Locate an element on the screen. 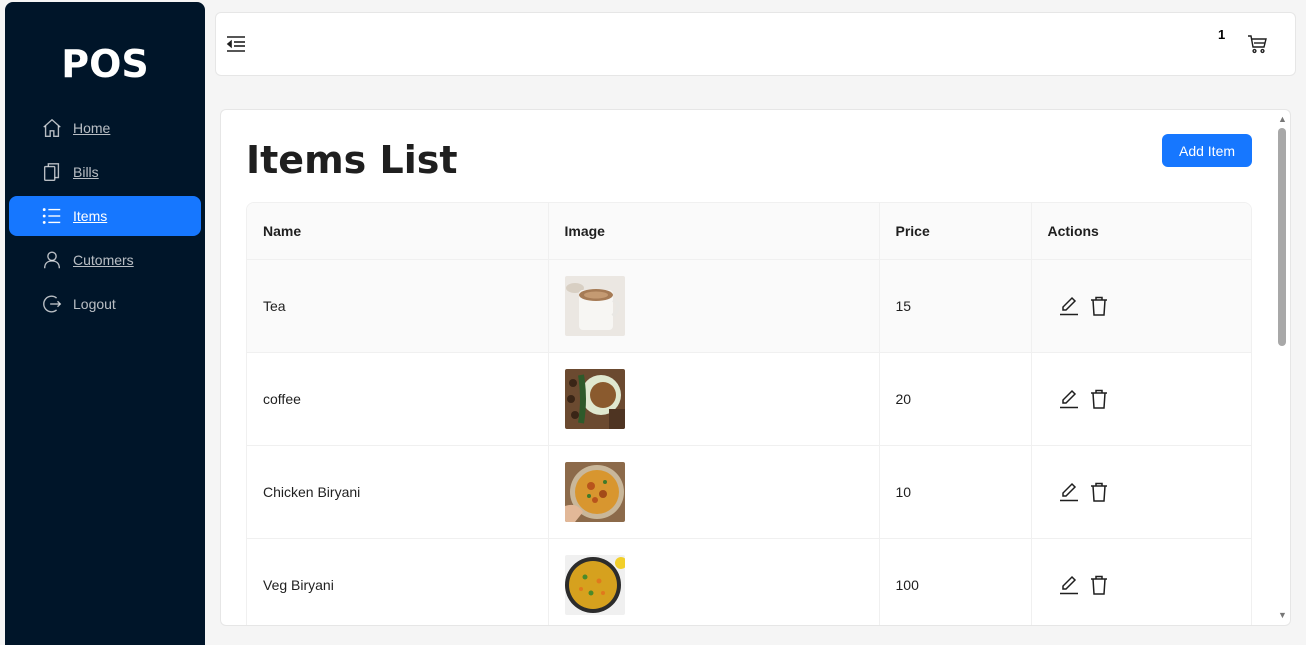 Image resolution: width=1306 pixels, height=645 pixels. table-row: Tea 15 is located at coordinates (749, 306).